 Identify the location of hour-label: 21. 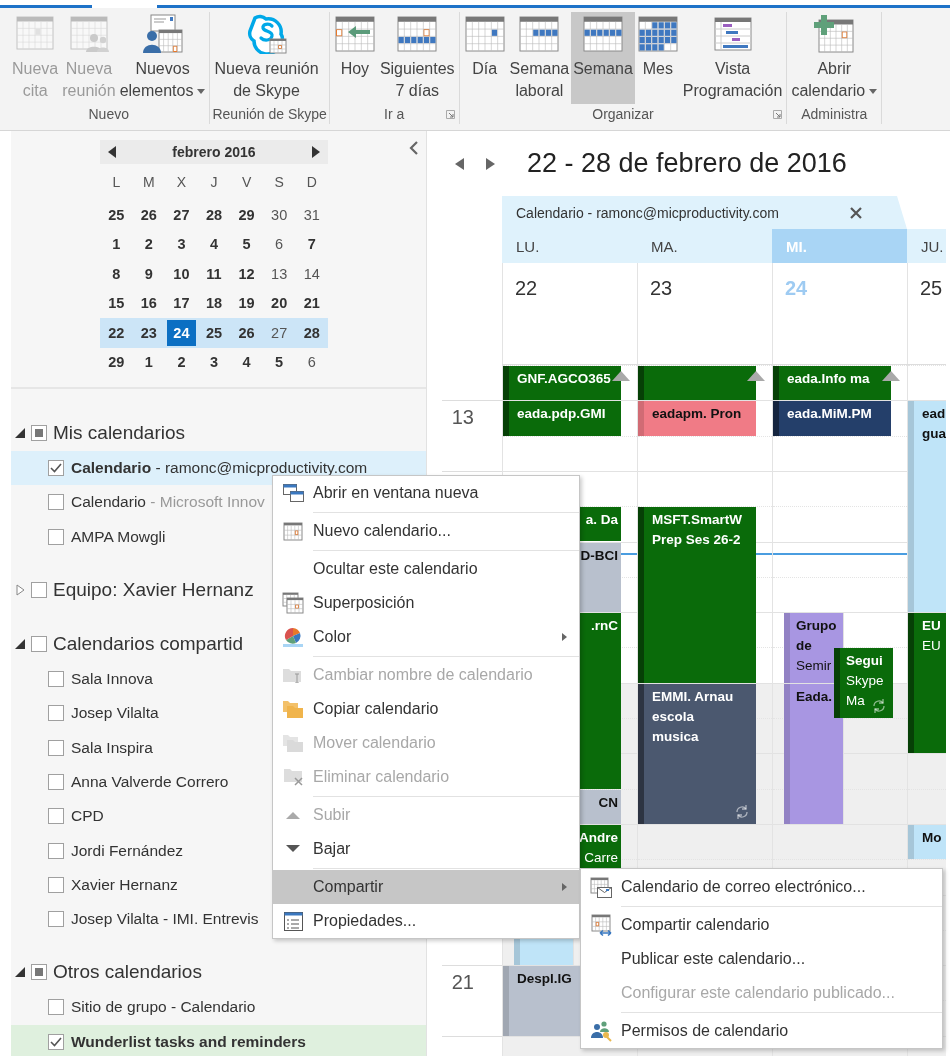
(462, 983).